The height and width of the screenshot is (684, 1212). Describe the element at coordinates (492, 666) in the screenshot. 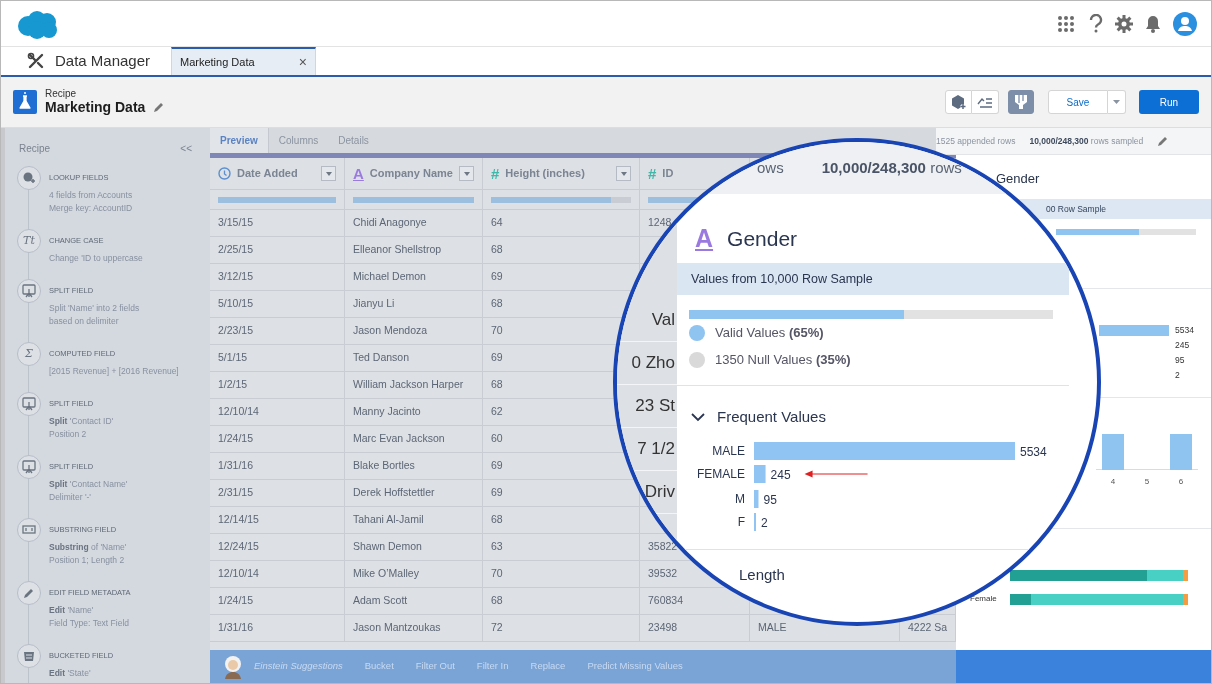

I see `suggestion-link: Filter In` at that location.